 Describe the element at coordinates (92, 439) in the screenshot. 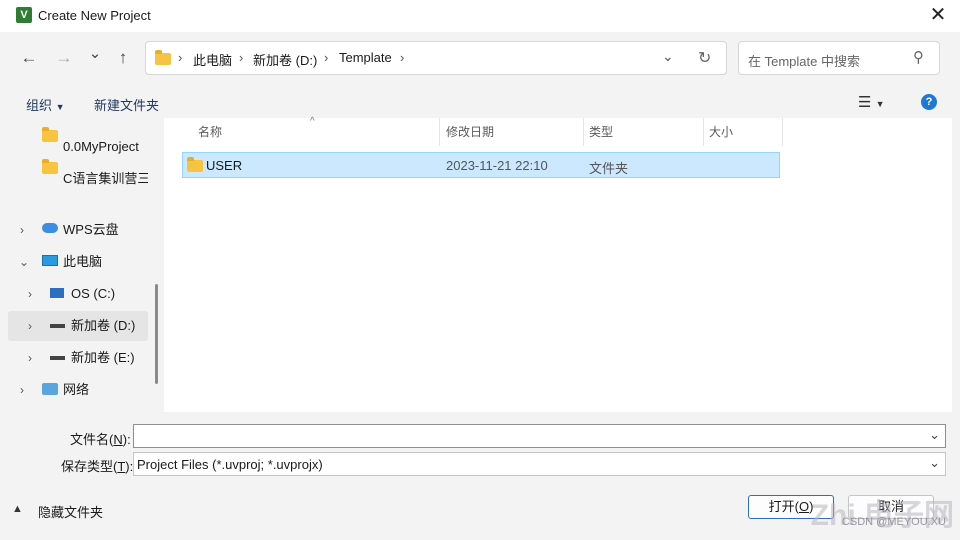

I see `label-text: 文件名(` at that location.